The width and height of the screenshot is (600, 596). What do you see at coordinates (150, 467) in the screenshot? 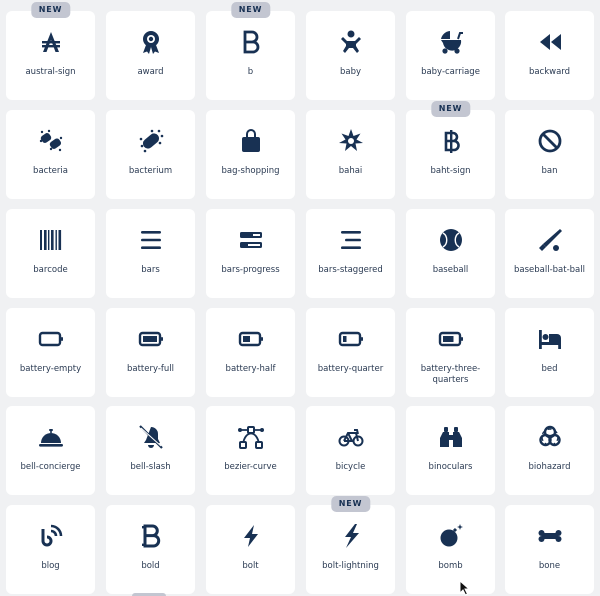
I see `icon-label: bell-slash` at bounding box center [150, 467].